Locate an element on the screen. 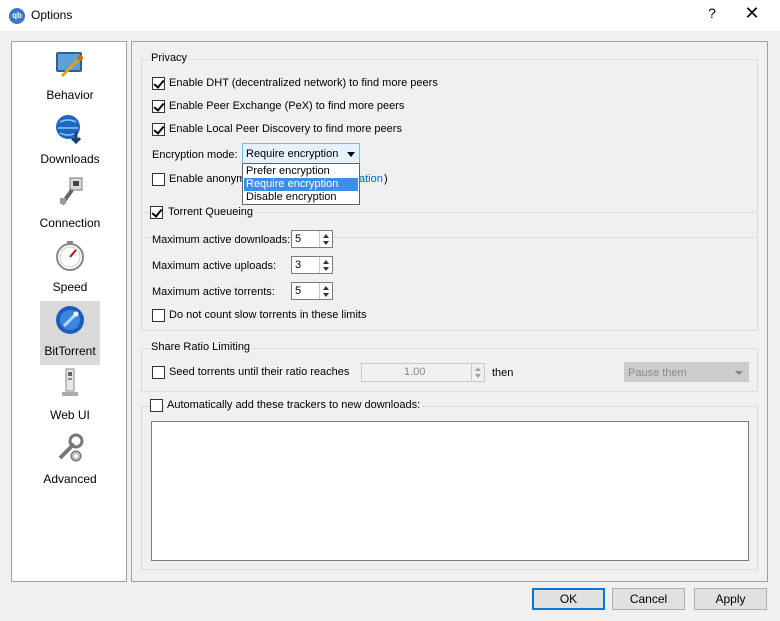 The width and height of the screenshot is (780, 621). ratio-action-select: Pause them is located at coordinates (686, 372).